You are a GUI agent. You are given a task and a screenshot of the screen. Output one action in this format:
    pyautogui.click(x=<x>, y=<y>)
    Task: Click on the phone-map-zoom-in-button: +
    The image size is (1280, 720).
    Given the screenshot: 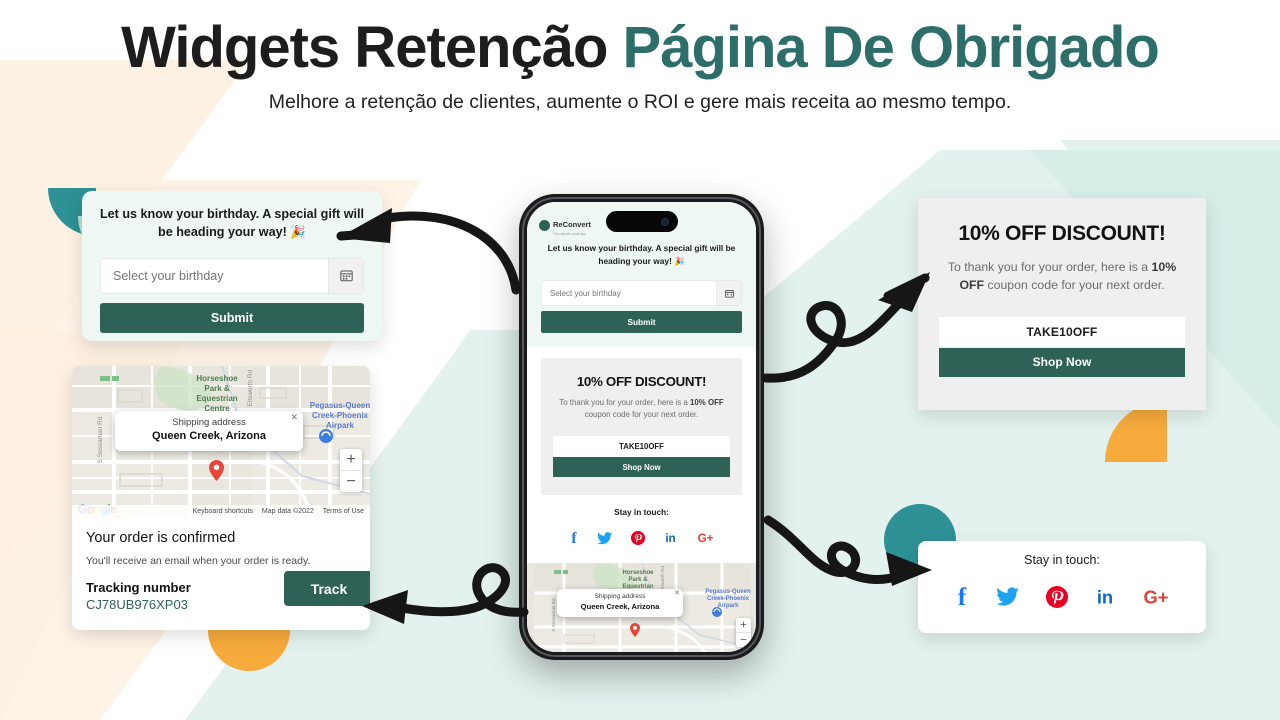 What is the action you would take?
    pyautogui.click(x=743, y=626)
    